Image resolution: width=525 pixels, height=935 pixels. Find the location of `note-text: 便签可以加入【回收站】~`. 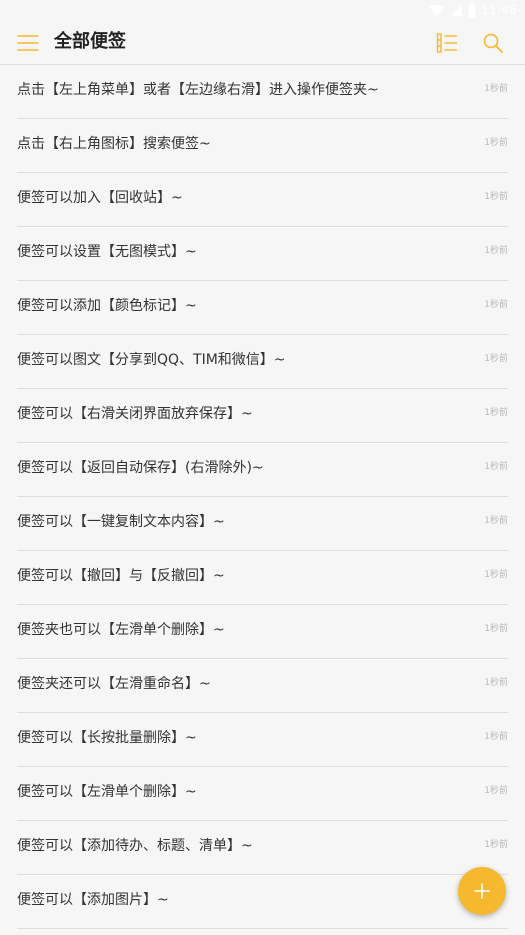

note-text: 便签可以加入【回收站】~ is located at coordinates (100, 198).